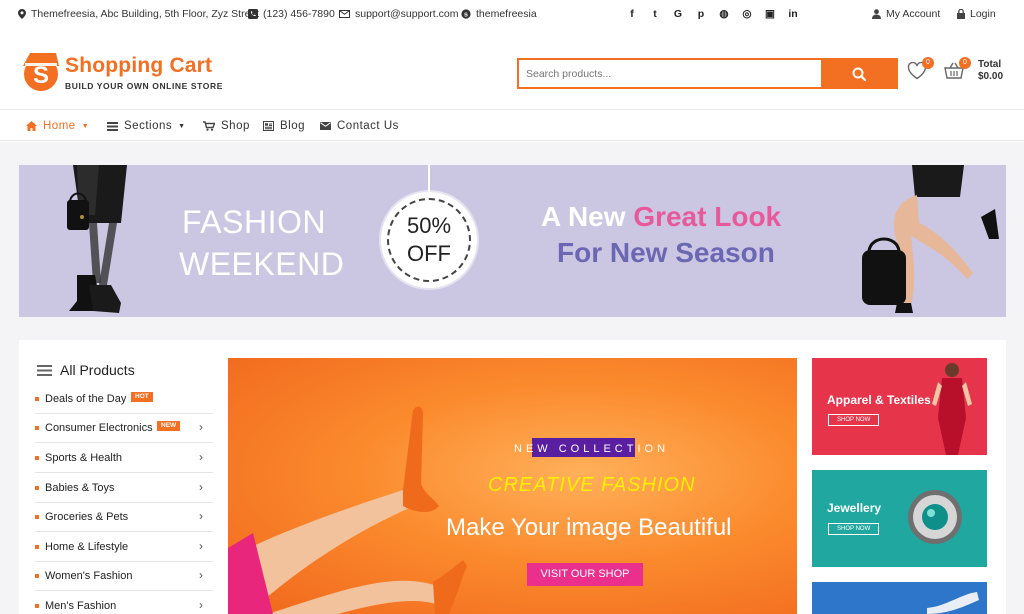 The height and width of the screenshot is (614, 1024). What do you see at coordinates (299, 14) in the screenshot?
I see `phone-text: (123) 456-7890` at bounding box center [299, 14].